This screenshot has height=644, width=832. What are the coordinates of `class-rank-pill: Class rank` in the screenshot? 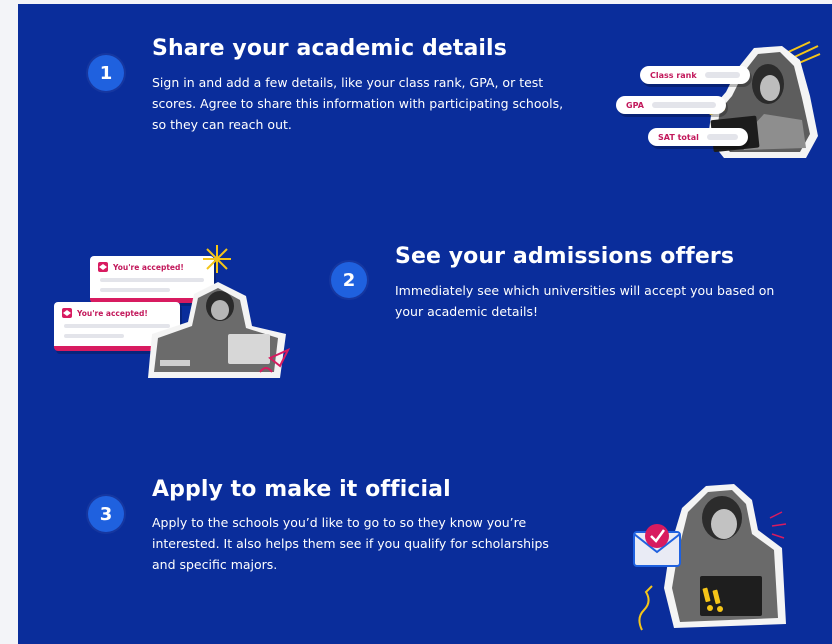 It's located at (695, 75).